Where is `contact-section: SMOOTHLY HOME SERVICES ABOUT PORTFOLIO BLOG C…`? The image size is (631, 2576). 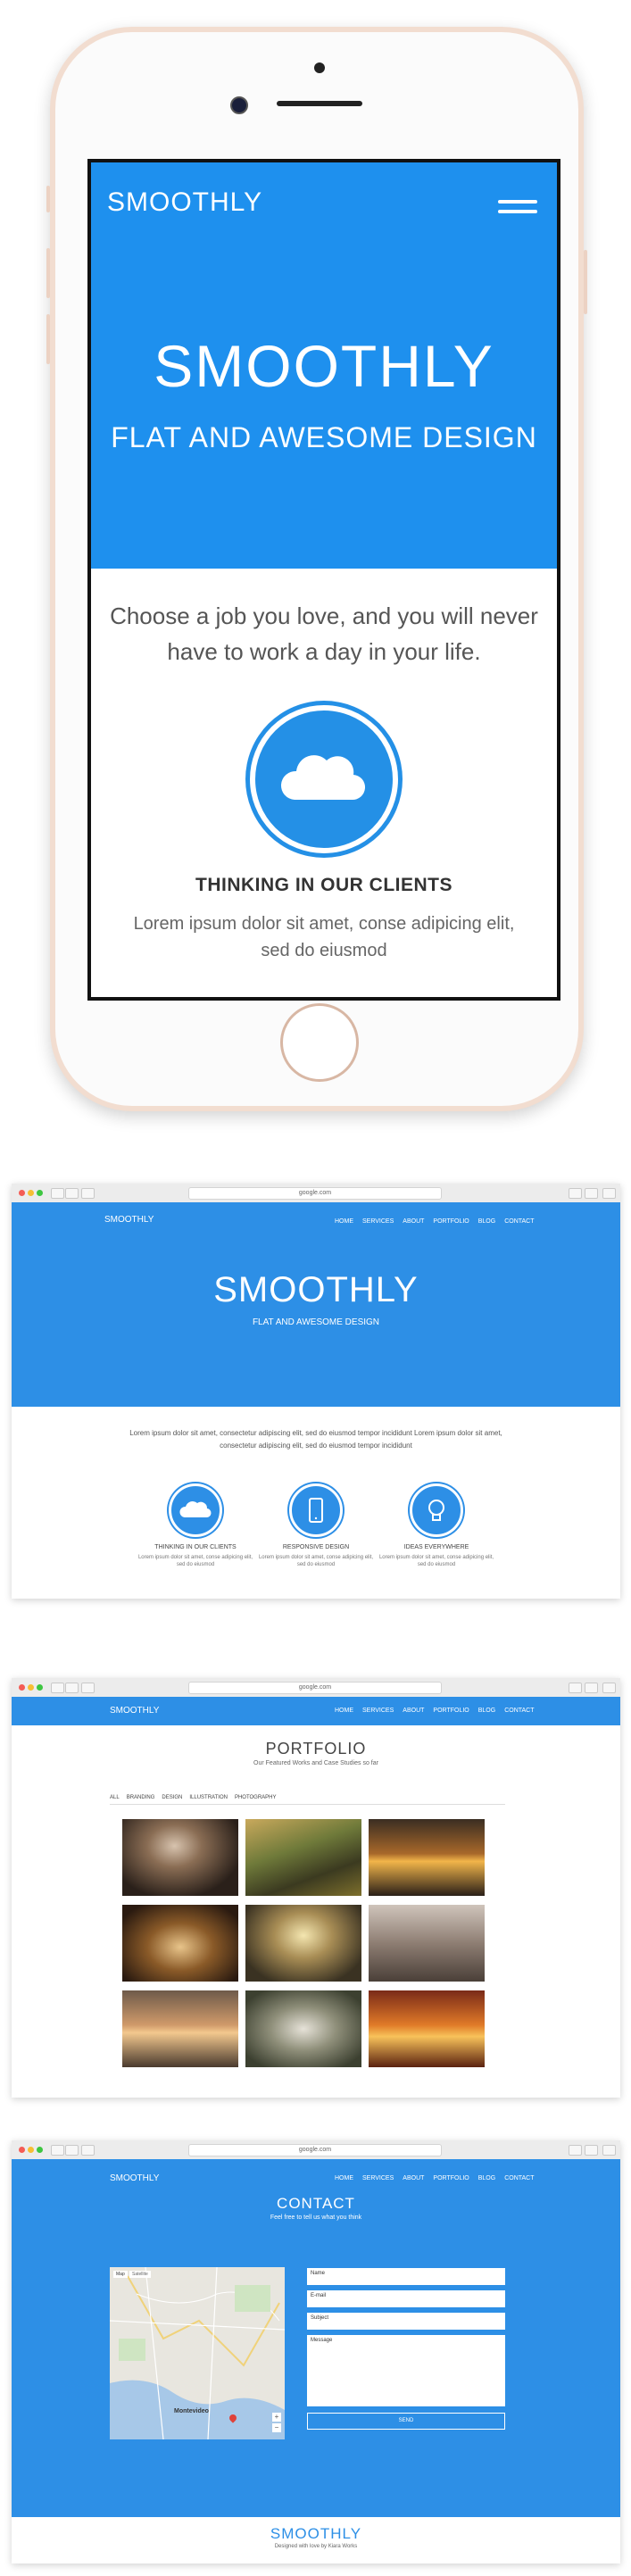 contact-section: SMOOTHLY HOME SERVICES ABOUT PORTFOLIO BLOG C… is located at coordinates (316, 2338).